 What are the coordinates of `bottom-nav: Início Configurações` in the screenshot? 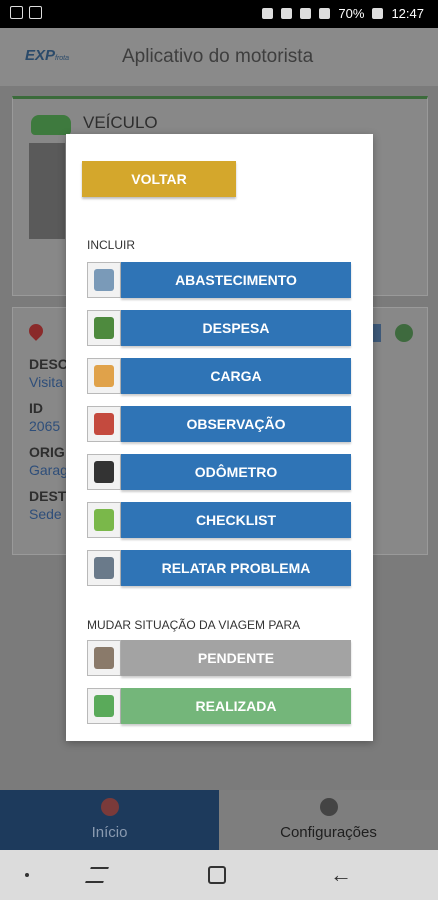 It's located at (219, 820).